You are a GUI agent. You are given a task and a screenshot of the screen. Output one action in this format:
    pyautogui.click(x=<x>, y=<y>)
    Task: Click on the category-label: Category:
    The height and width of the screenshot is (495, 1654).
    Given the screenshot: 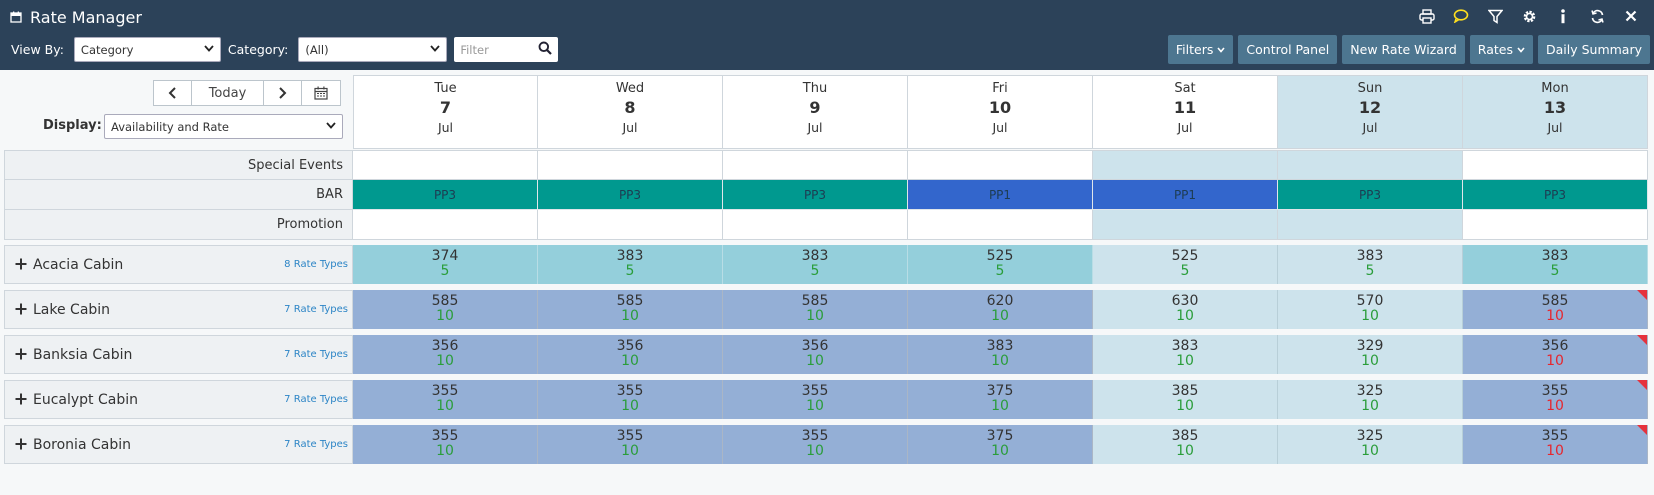 What is the action you would take?
    pyautogui.click(x=258, y=49)
    